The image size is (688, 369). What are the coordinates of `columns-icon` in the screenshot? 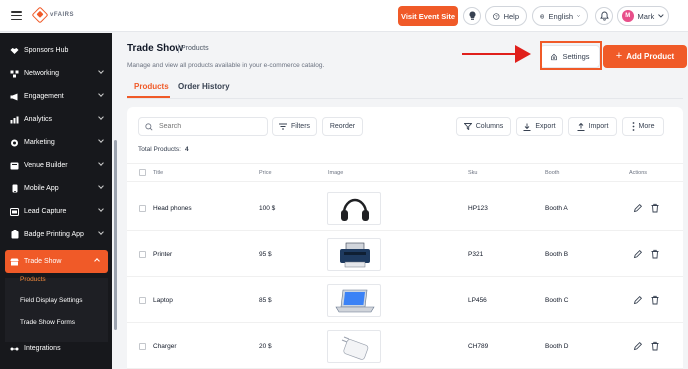 It's located at (467, 126).